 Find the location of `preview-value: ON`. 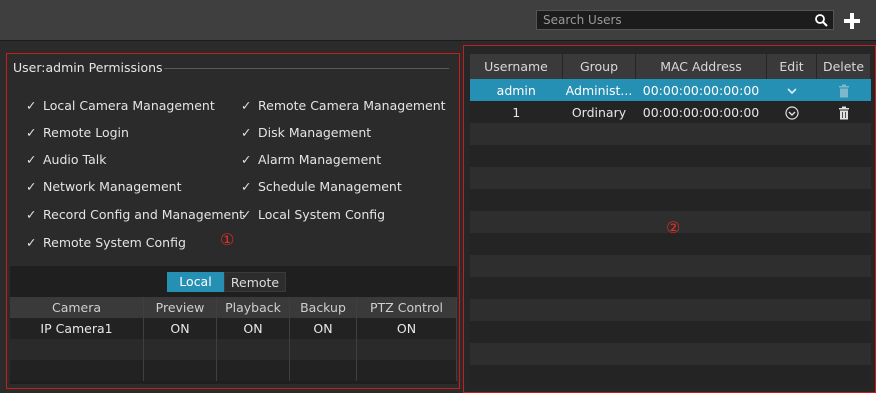

preview-value: ON is located at coordinates (180, 328).